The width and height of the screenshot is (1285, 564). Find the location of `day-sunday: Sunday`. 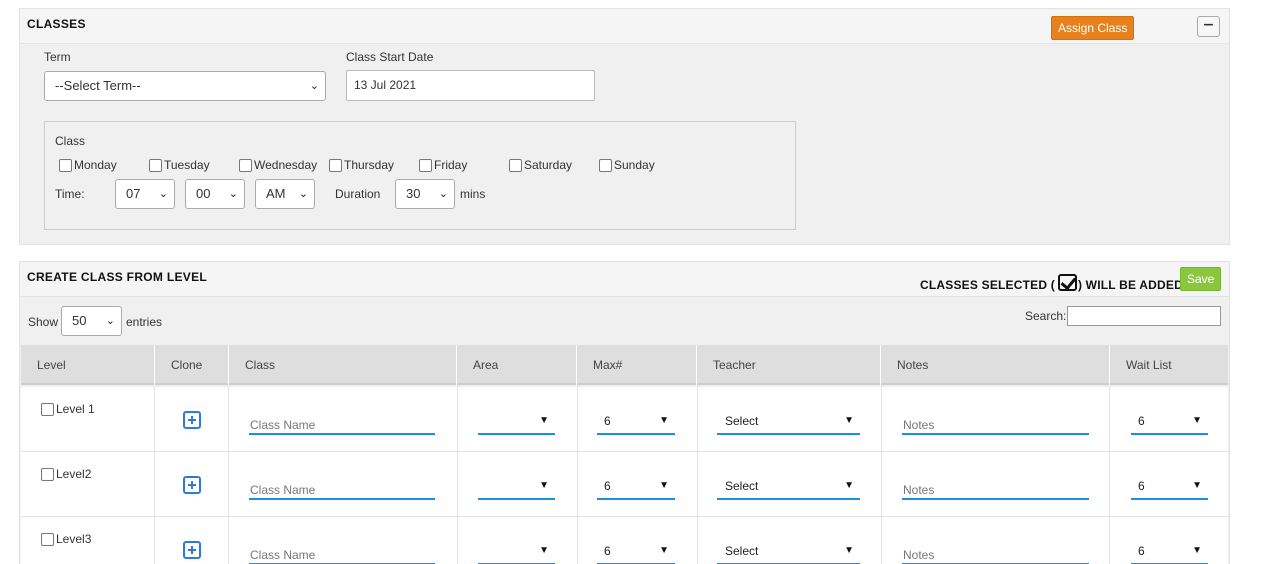

day-sunday: Sunday is located at coordinates (627, 165).